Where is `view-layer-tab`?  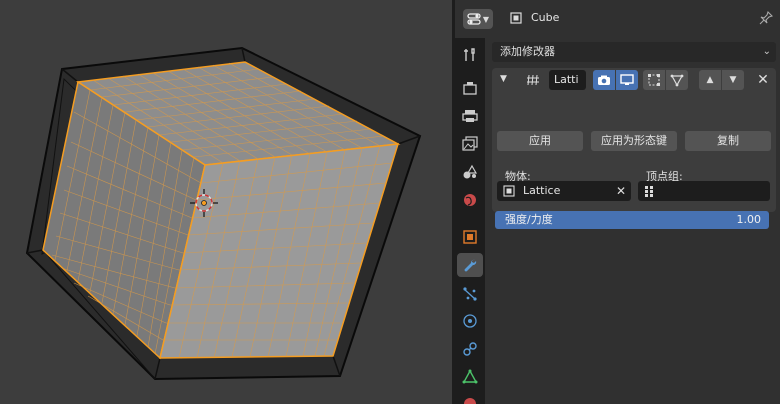
view-layer-tab is located at coordinates (470, 144).